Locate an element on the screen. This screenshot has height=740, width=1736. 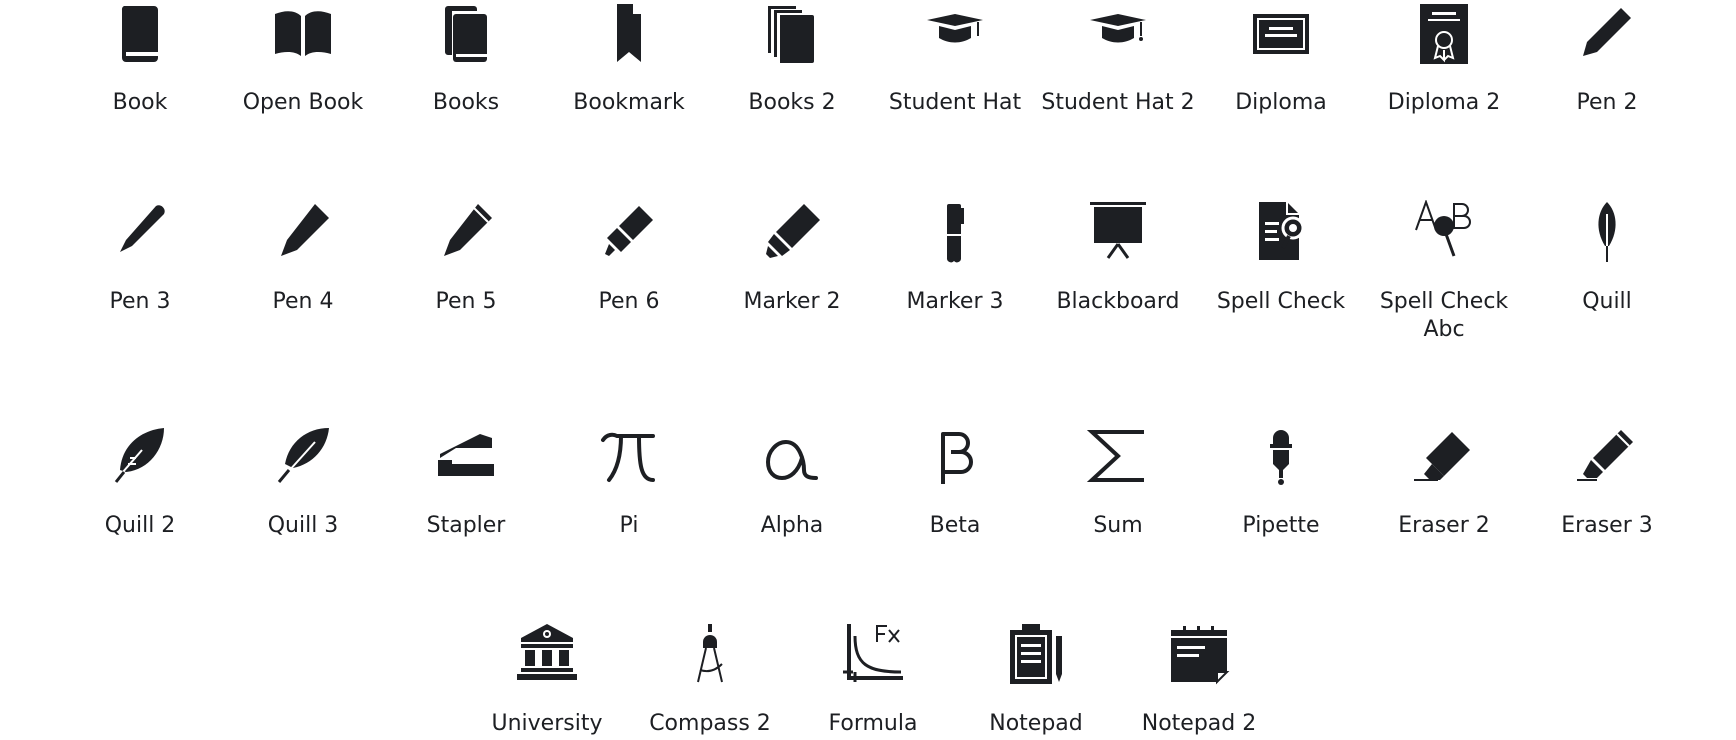
diploma-2-icon is located at coordinates (1444, 34).